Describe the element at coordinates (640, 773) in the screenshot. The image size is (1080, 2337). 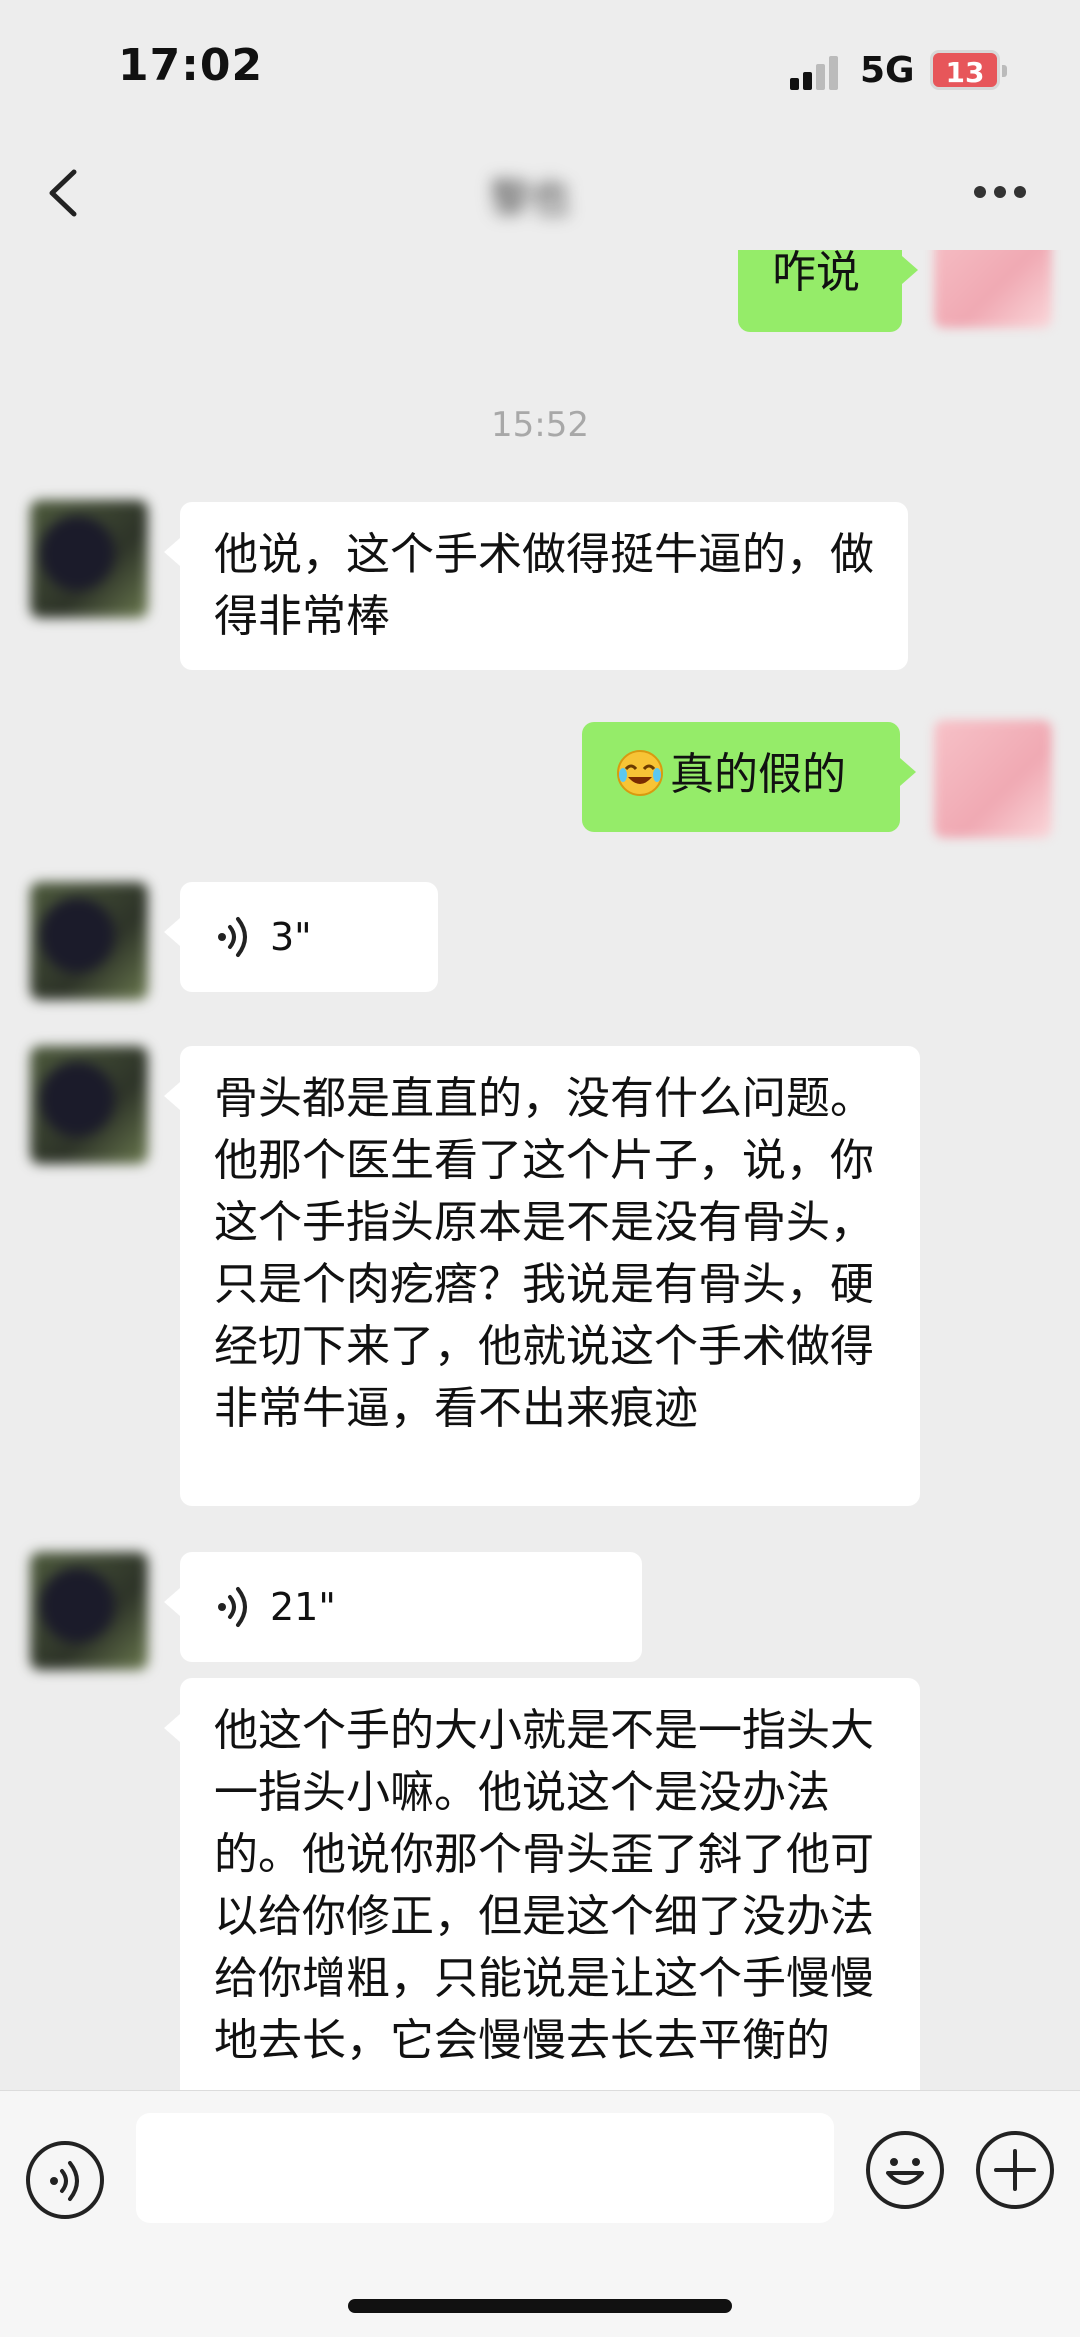
I see `crying-laughing-emoji-icon` at that location.